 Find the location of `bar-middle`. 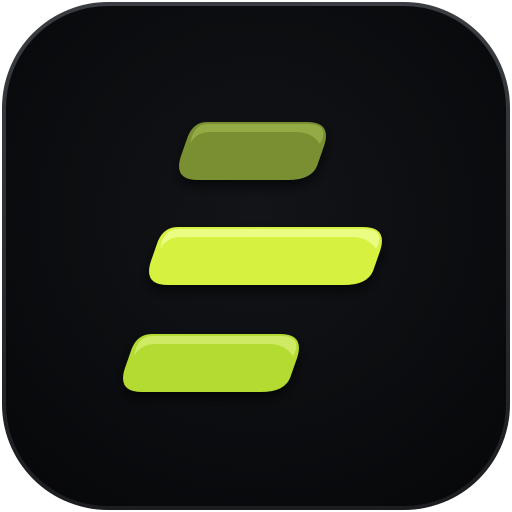

bar-middle is located at coordinates (265, 256).